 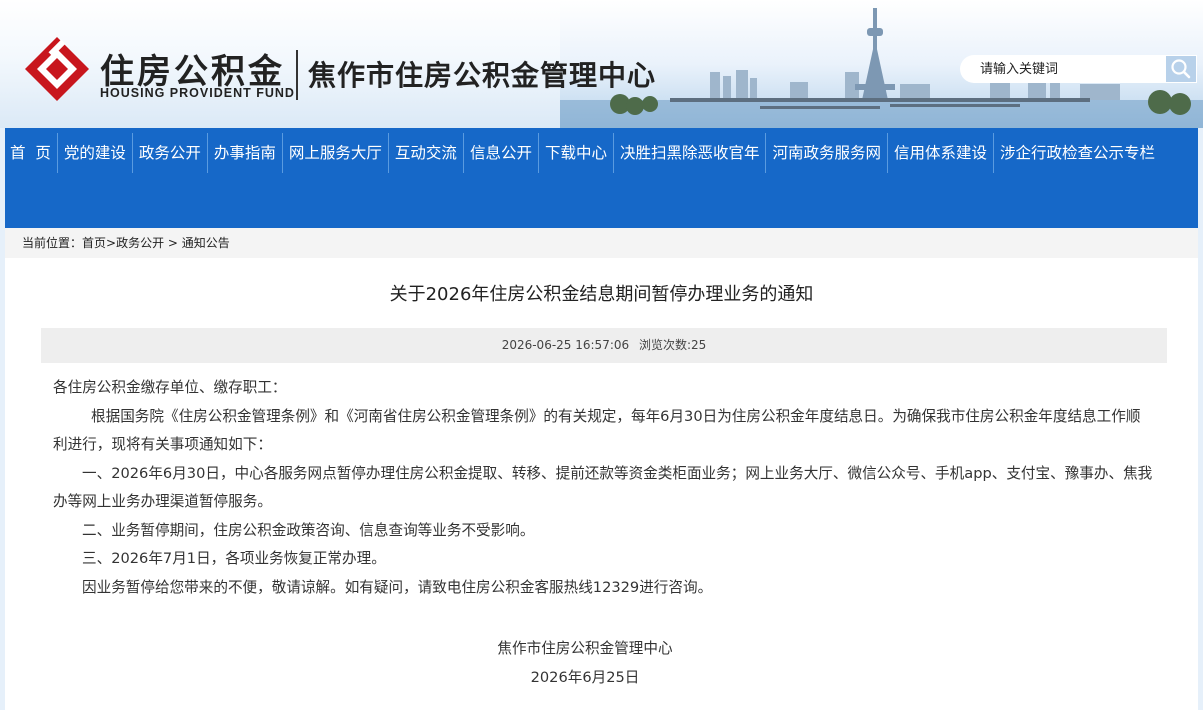 I want to click on paragraph-item-3: 三、2026年7月1日，各项业务恢复正常办理。, so click(x=234, y=558).